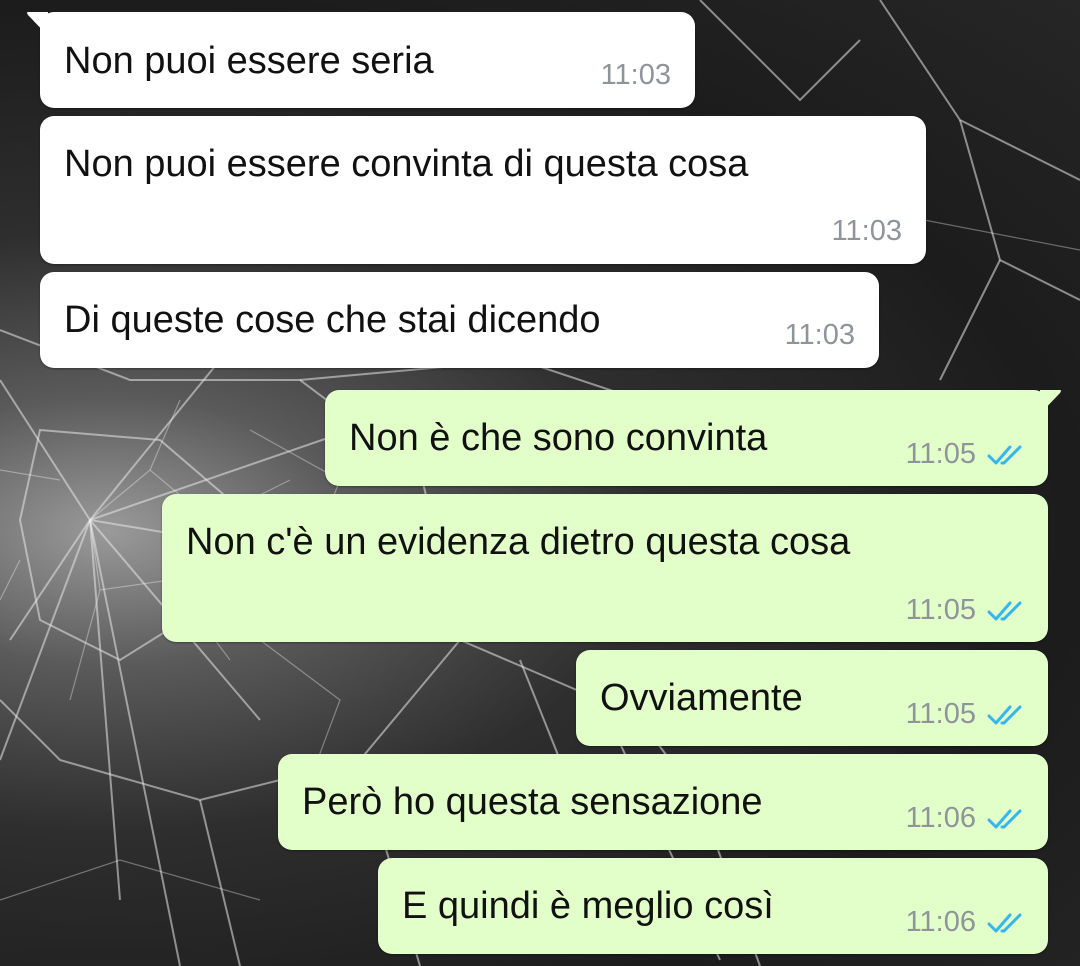 The height and width of the screenshot is (966, 1080). What do you see at coordinates (701, 698) in the screenshot?
I see `message-text: Ovviamente` at bounding box center [701, 698].